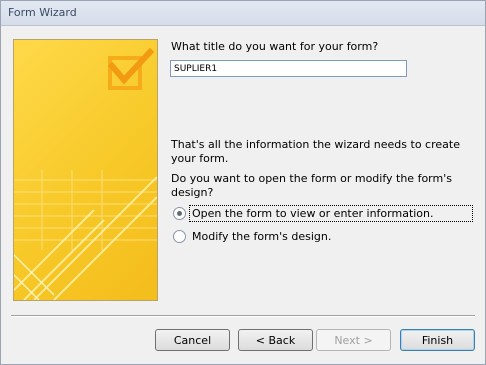 The width and height of the screenshot is (486, 365). I want to click on form-title-input, so click(288, 68).